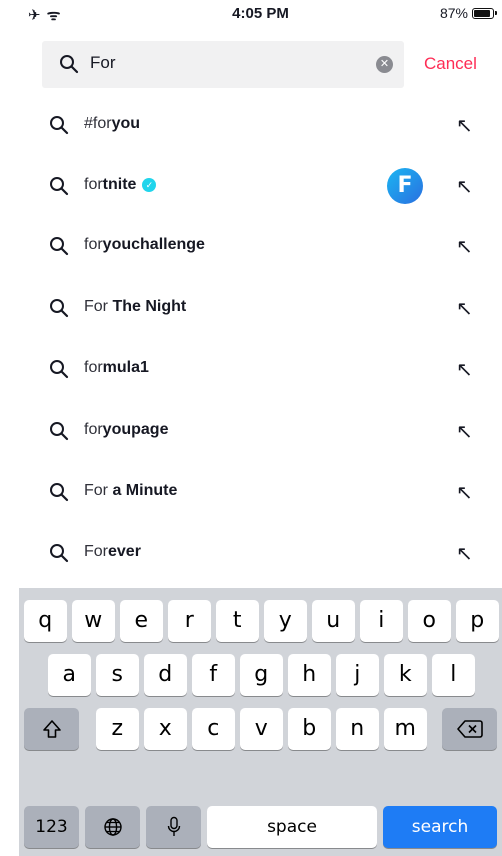 The height and width of the screenshot is (856, 502). Describe the element at coordinates (98, 123) in the screenshot. I see `suggestion-typed-part: #for` at that location.